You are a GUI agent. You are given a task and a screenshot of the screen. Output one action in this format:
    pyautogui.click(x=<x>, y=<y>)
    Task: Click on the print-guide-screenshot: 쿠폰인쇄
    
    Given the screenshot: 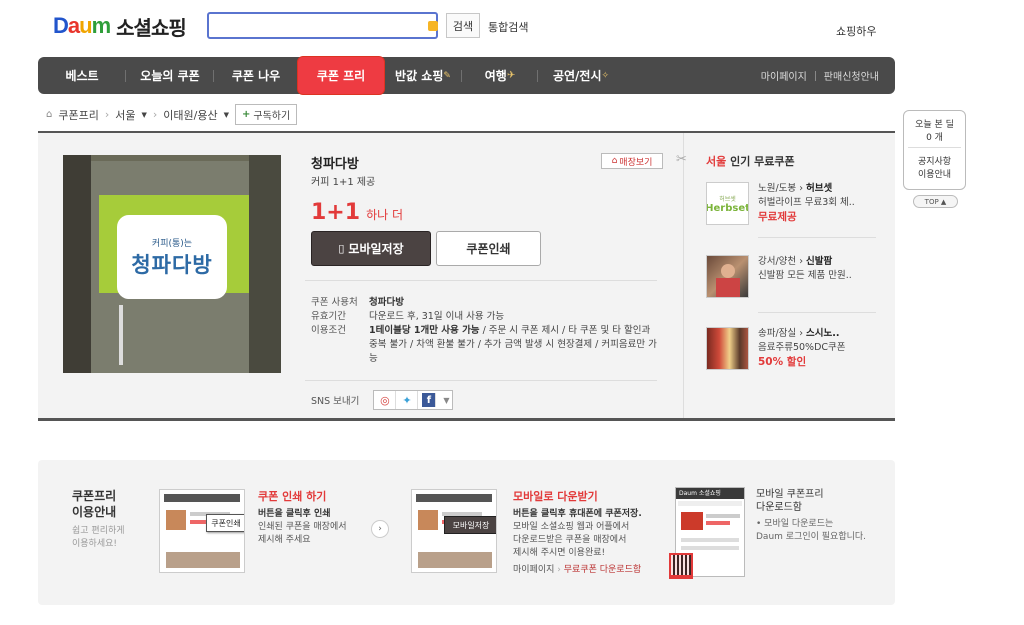 What is the action you would take?
    pyautogui.click(x=202, y=531)
    